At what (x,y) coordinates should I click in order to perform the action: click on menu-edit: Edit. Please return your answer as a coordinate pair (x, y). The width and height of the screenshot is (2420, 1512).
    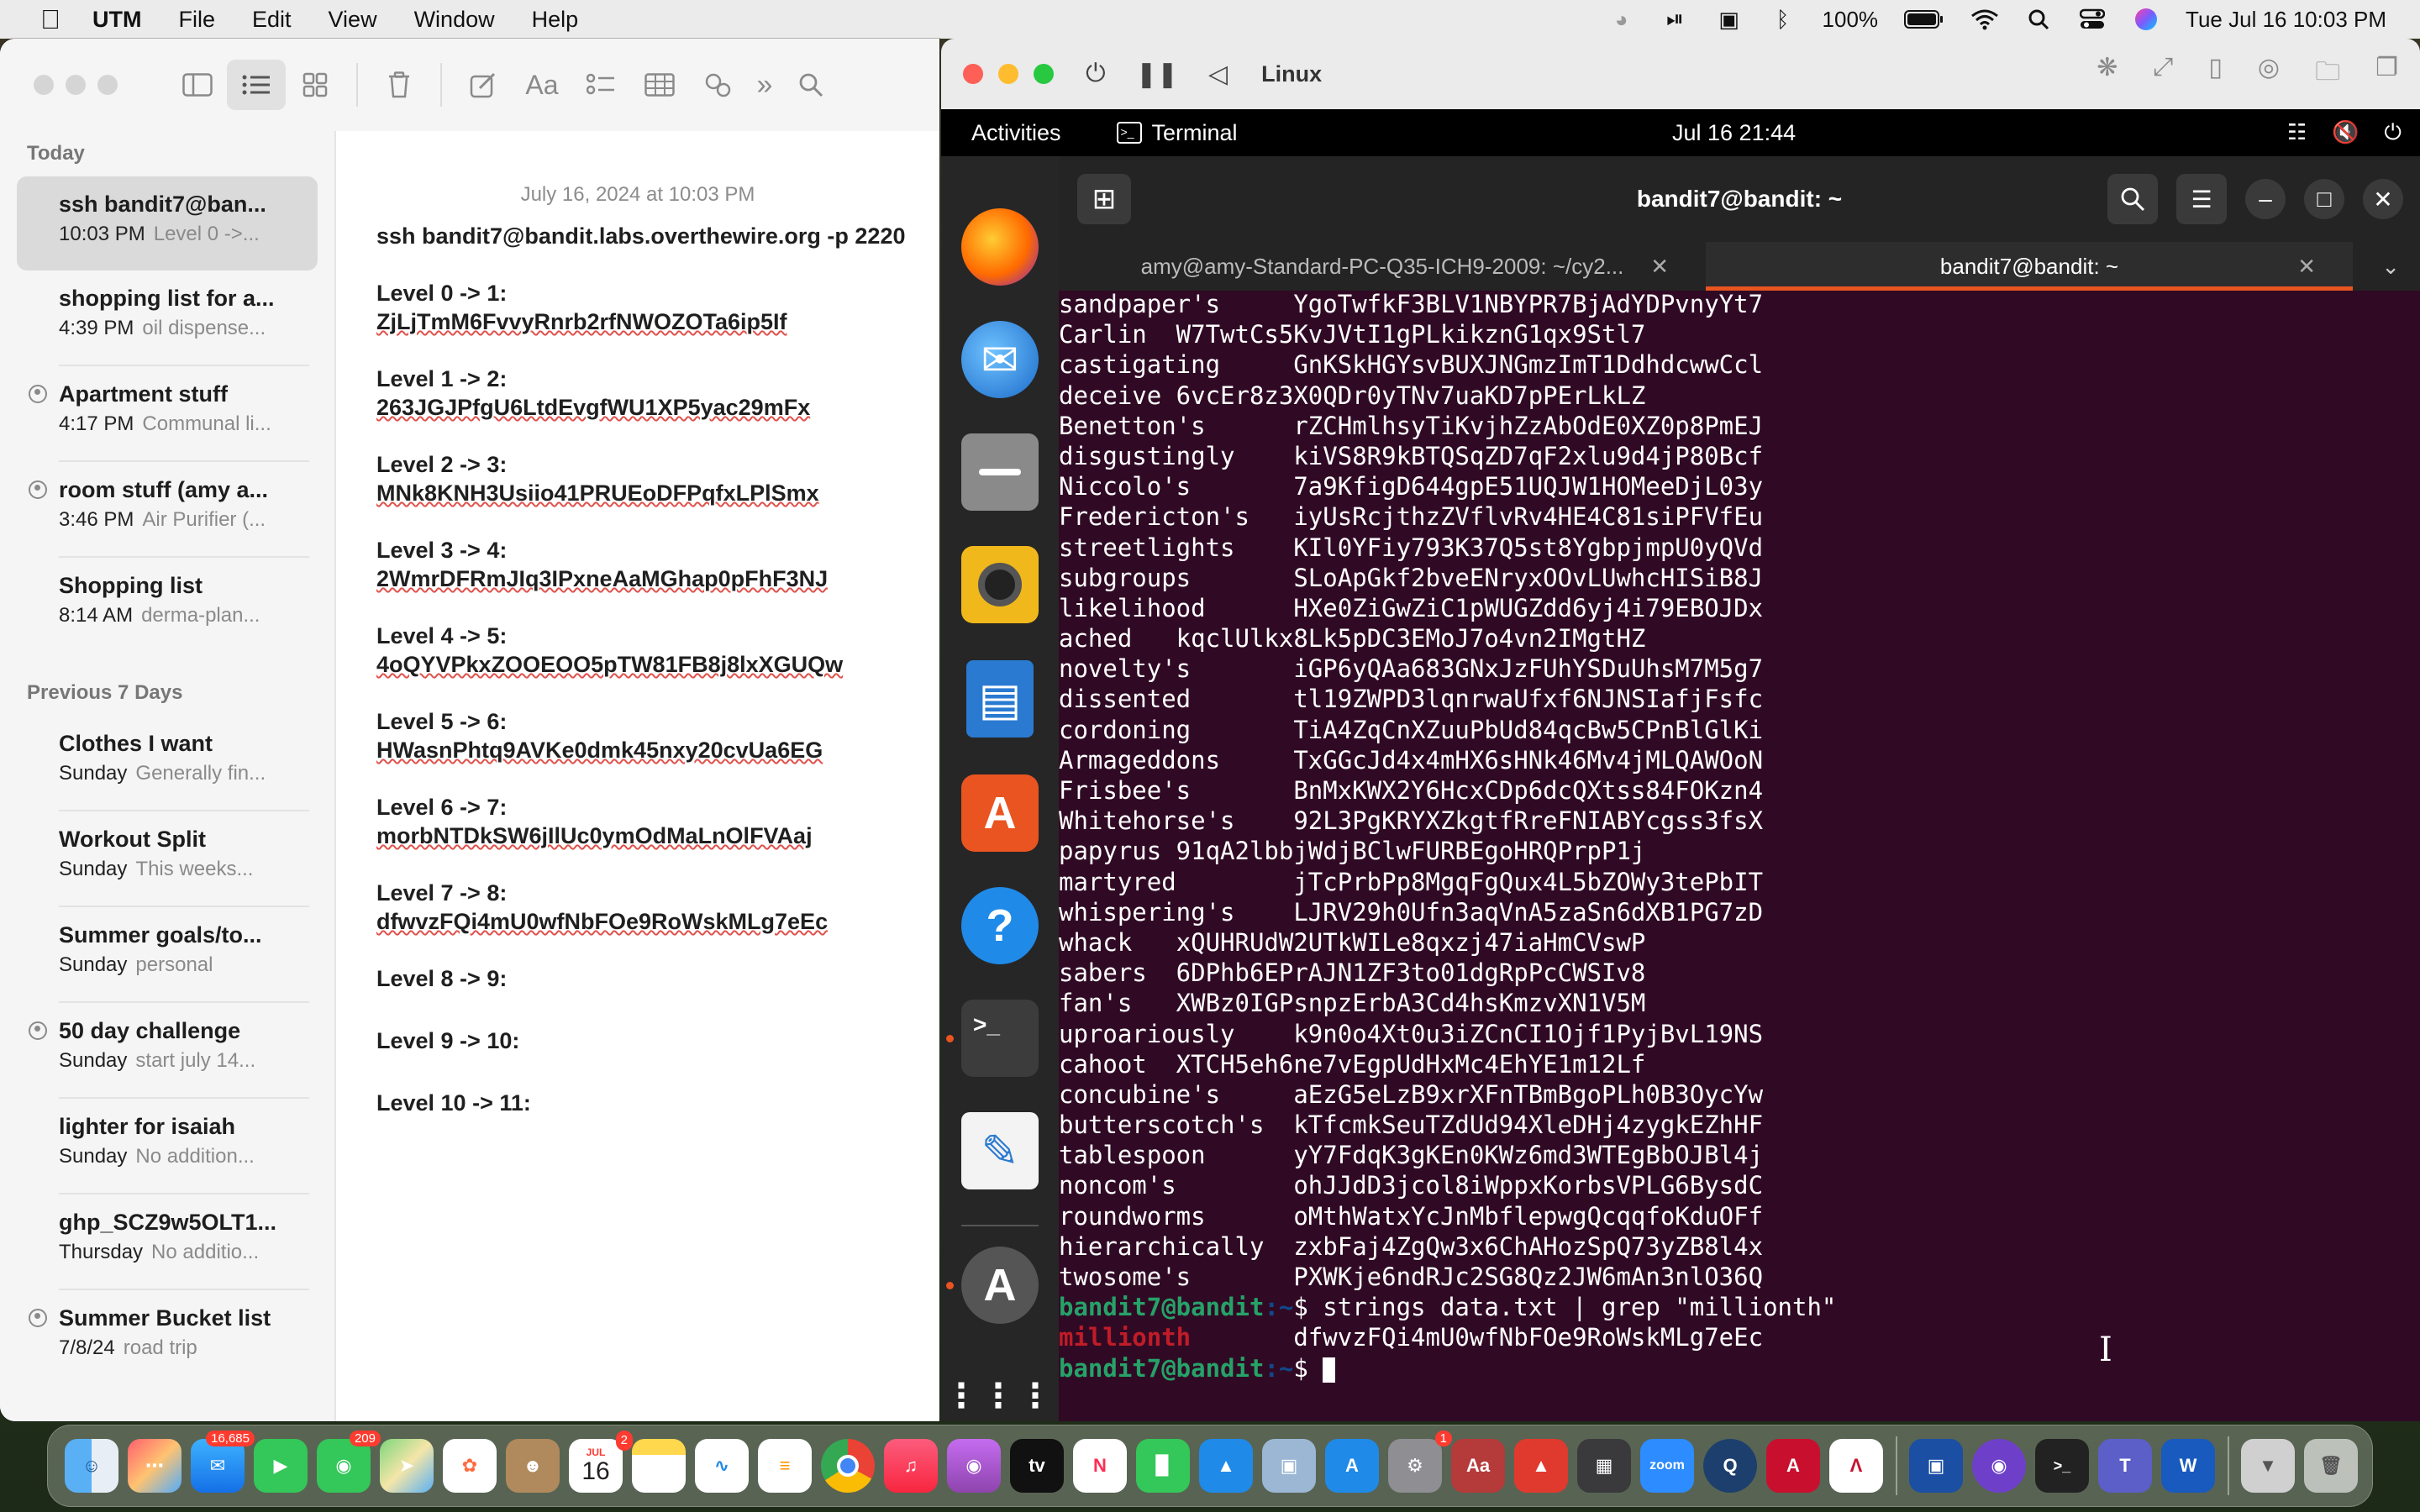
    Looking at the image, I should click on (272, 20).